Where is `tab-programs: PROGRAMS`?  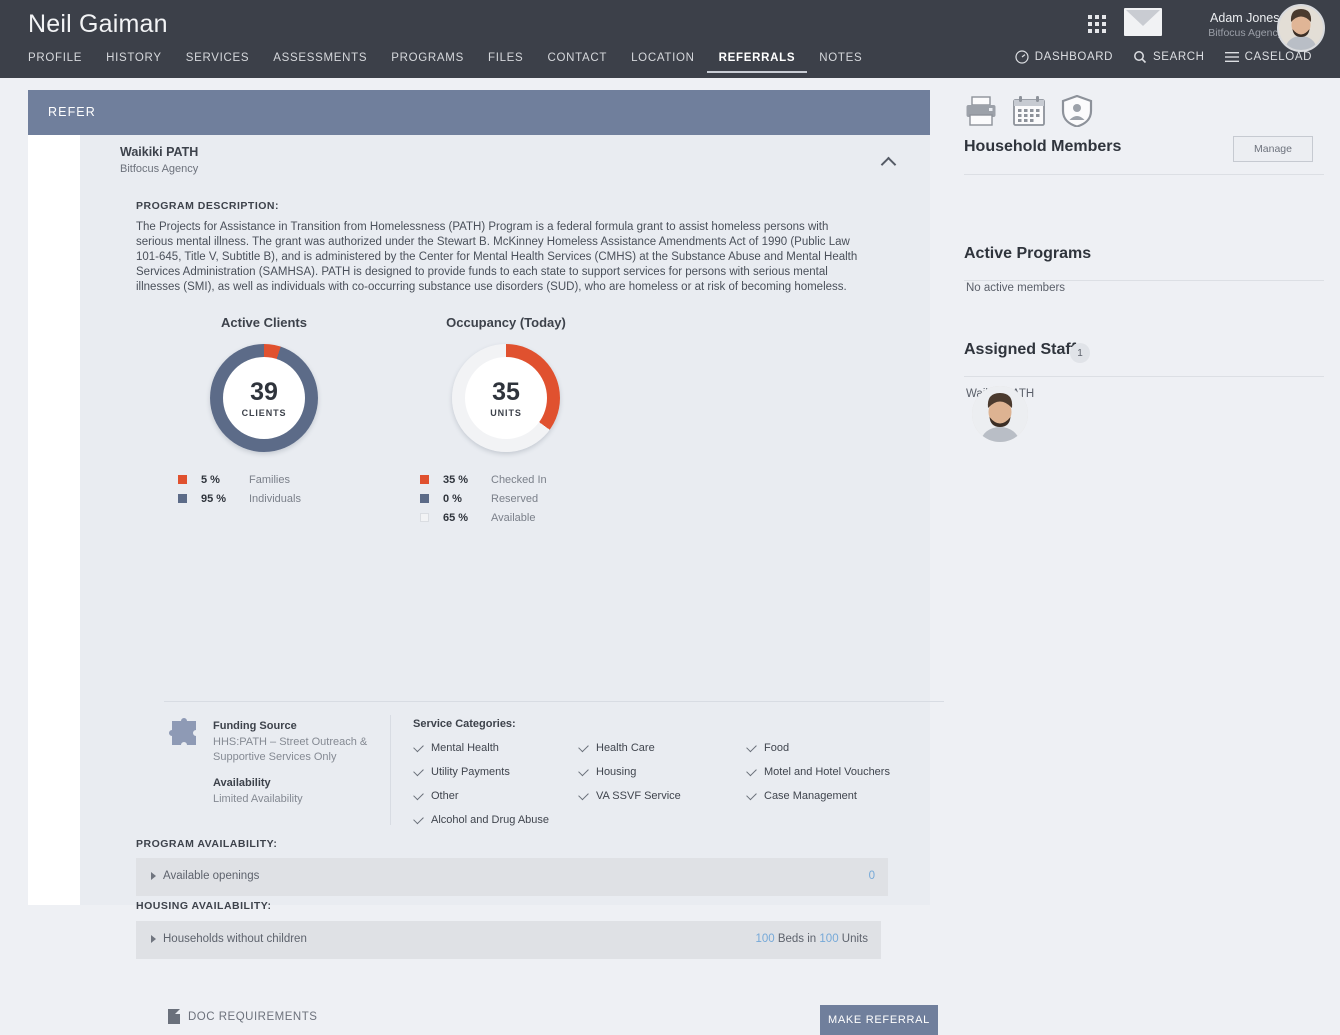 tab-programs: PROGRAMS is located at coordinates (427, 59).